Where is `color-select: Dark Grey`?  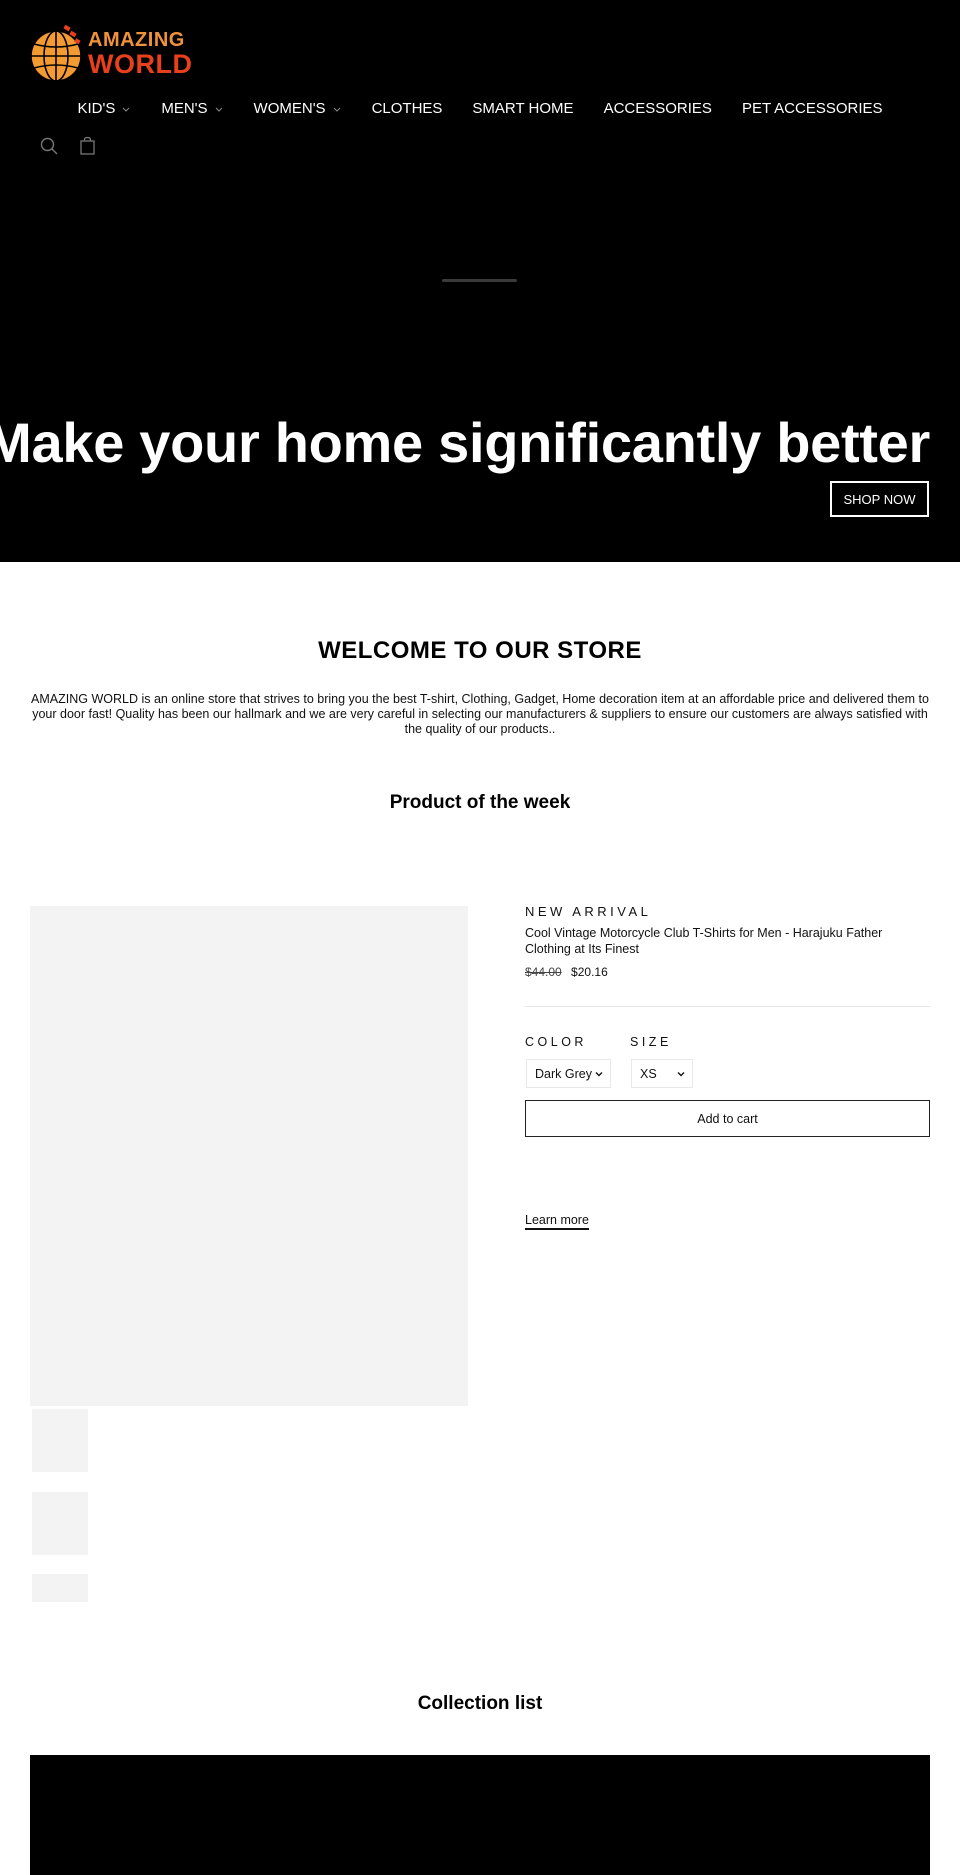 color-select: Dark Grey is located at coordinates (568, 1073).